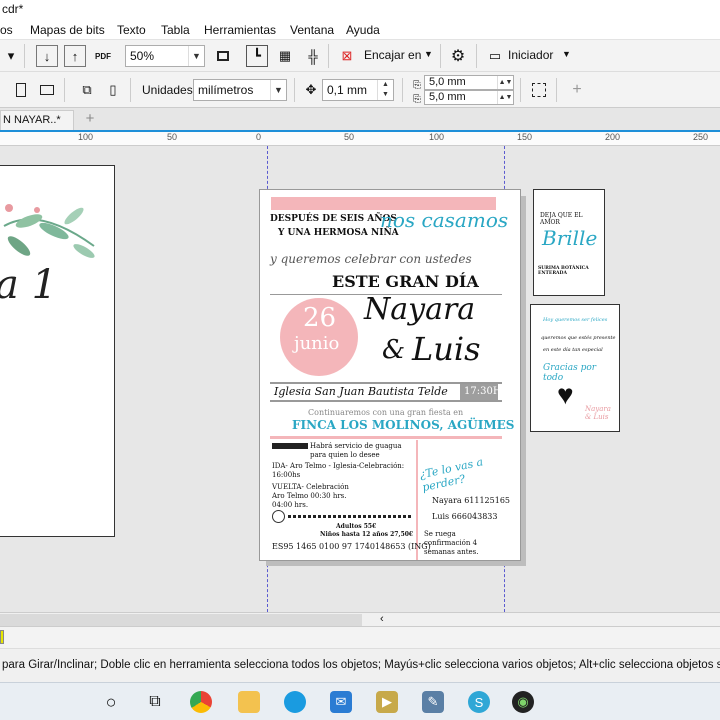 This screenshot has width=720, height=720. I want to click on inv-adultos: Adultos 55€, so click(356, 526).